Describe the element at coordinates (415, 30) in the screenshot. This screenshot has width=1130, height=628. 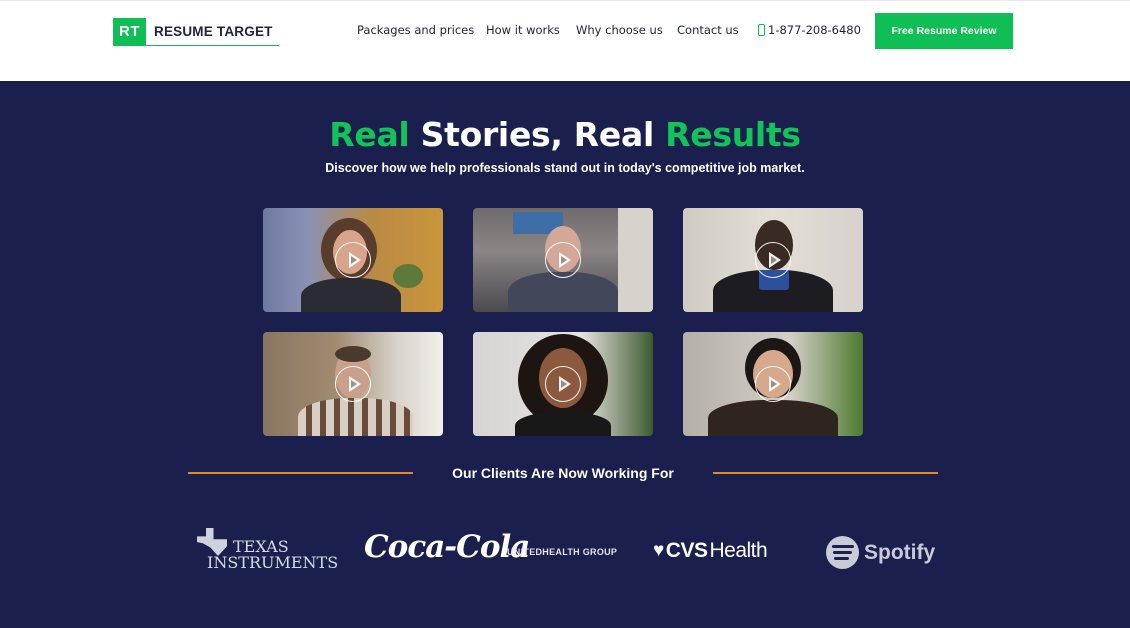
I see `nav-packages-and-prices: Packages and prices` at that location.